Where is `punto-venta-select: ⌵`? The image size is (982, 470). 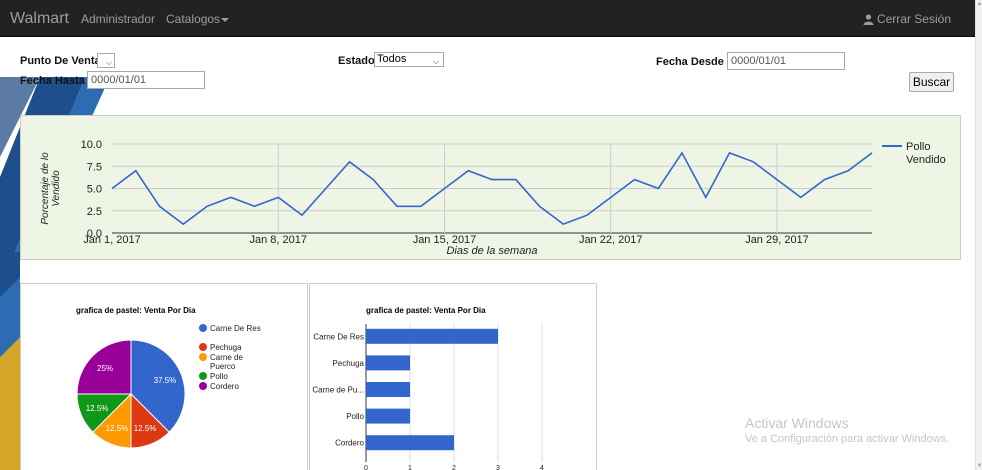
punto-venta-select: ⌵ is located at coordinates (106, 60).